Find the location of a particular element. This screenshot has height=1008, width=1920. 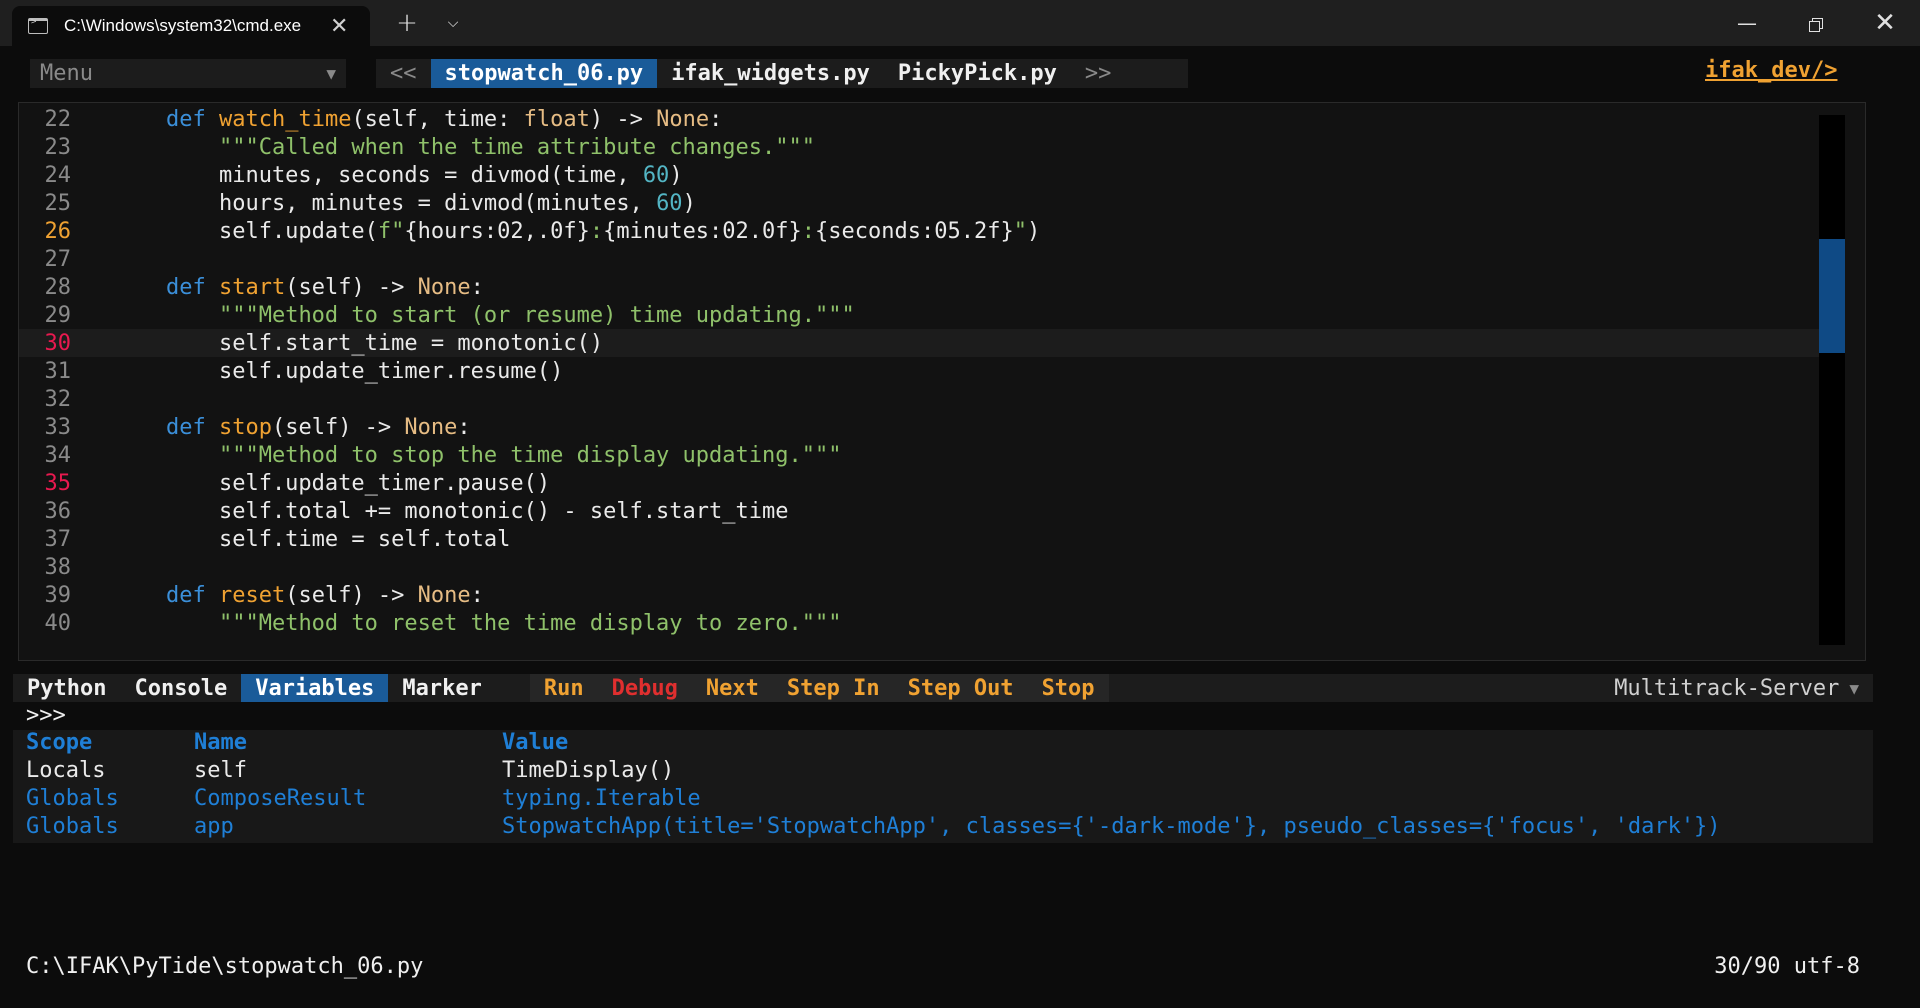

file-tab-stopwatch: stopwatch_06.py is located at coordinates (544, 73).